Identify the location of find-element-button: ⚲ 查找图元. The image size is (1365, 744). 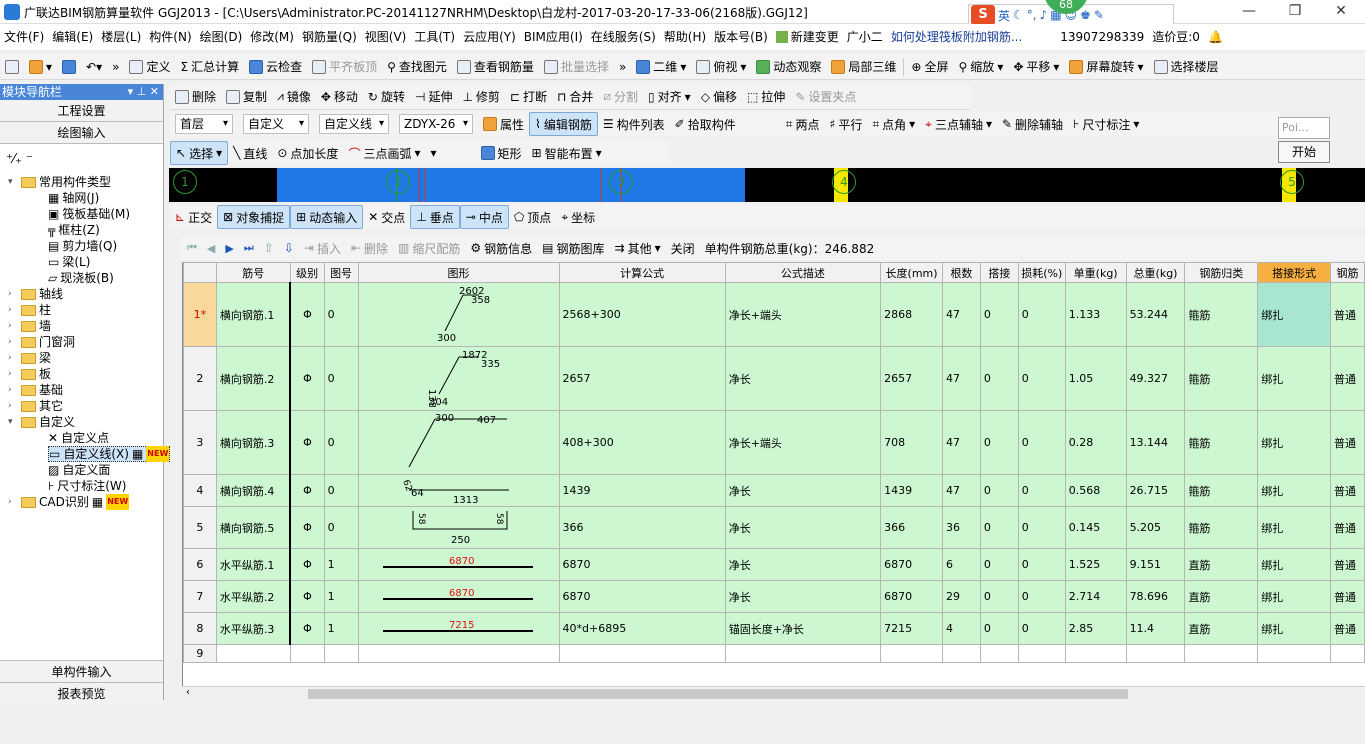
(417, 66).